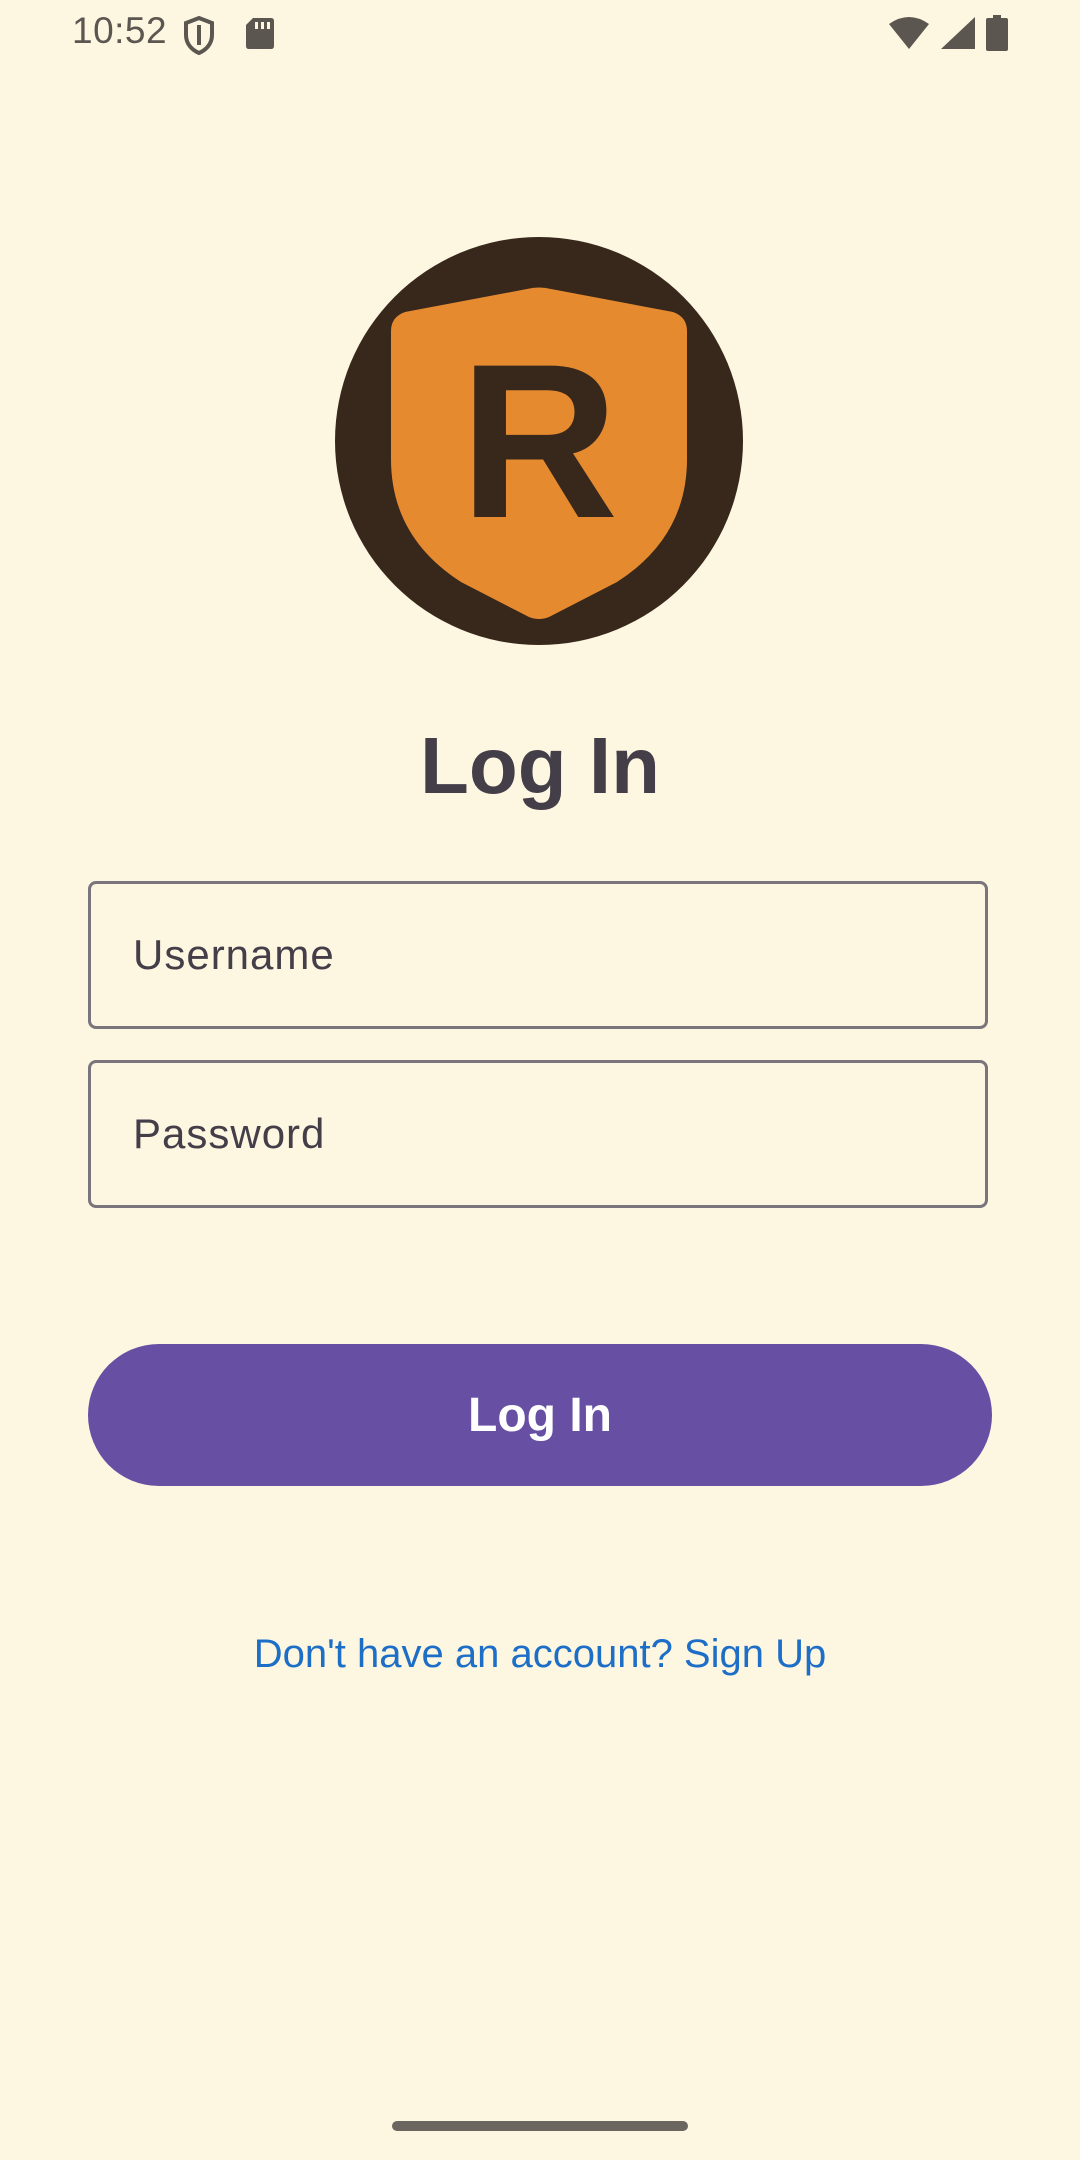  Describe the element at coordinates (120, 30) in the screenshot. I see `status-time: 10:52` at that location.